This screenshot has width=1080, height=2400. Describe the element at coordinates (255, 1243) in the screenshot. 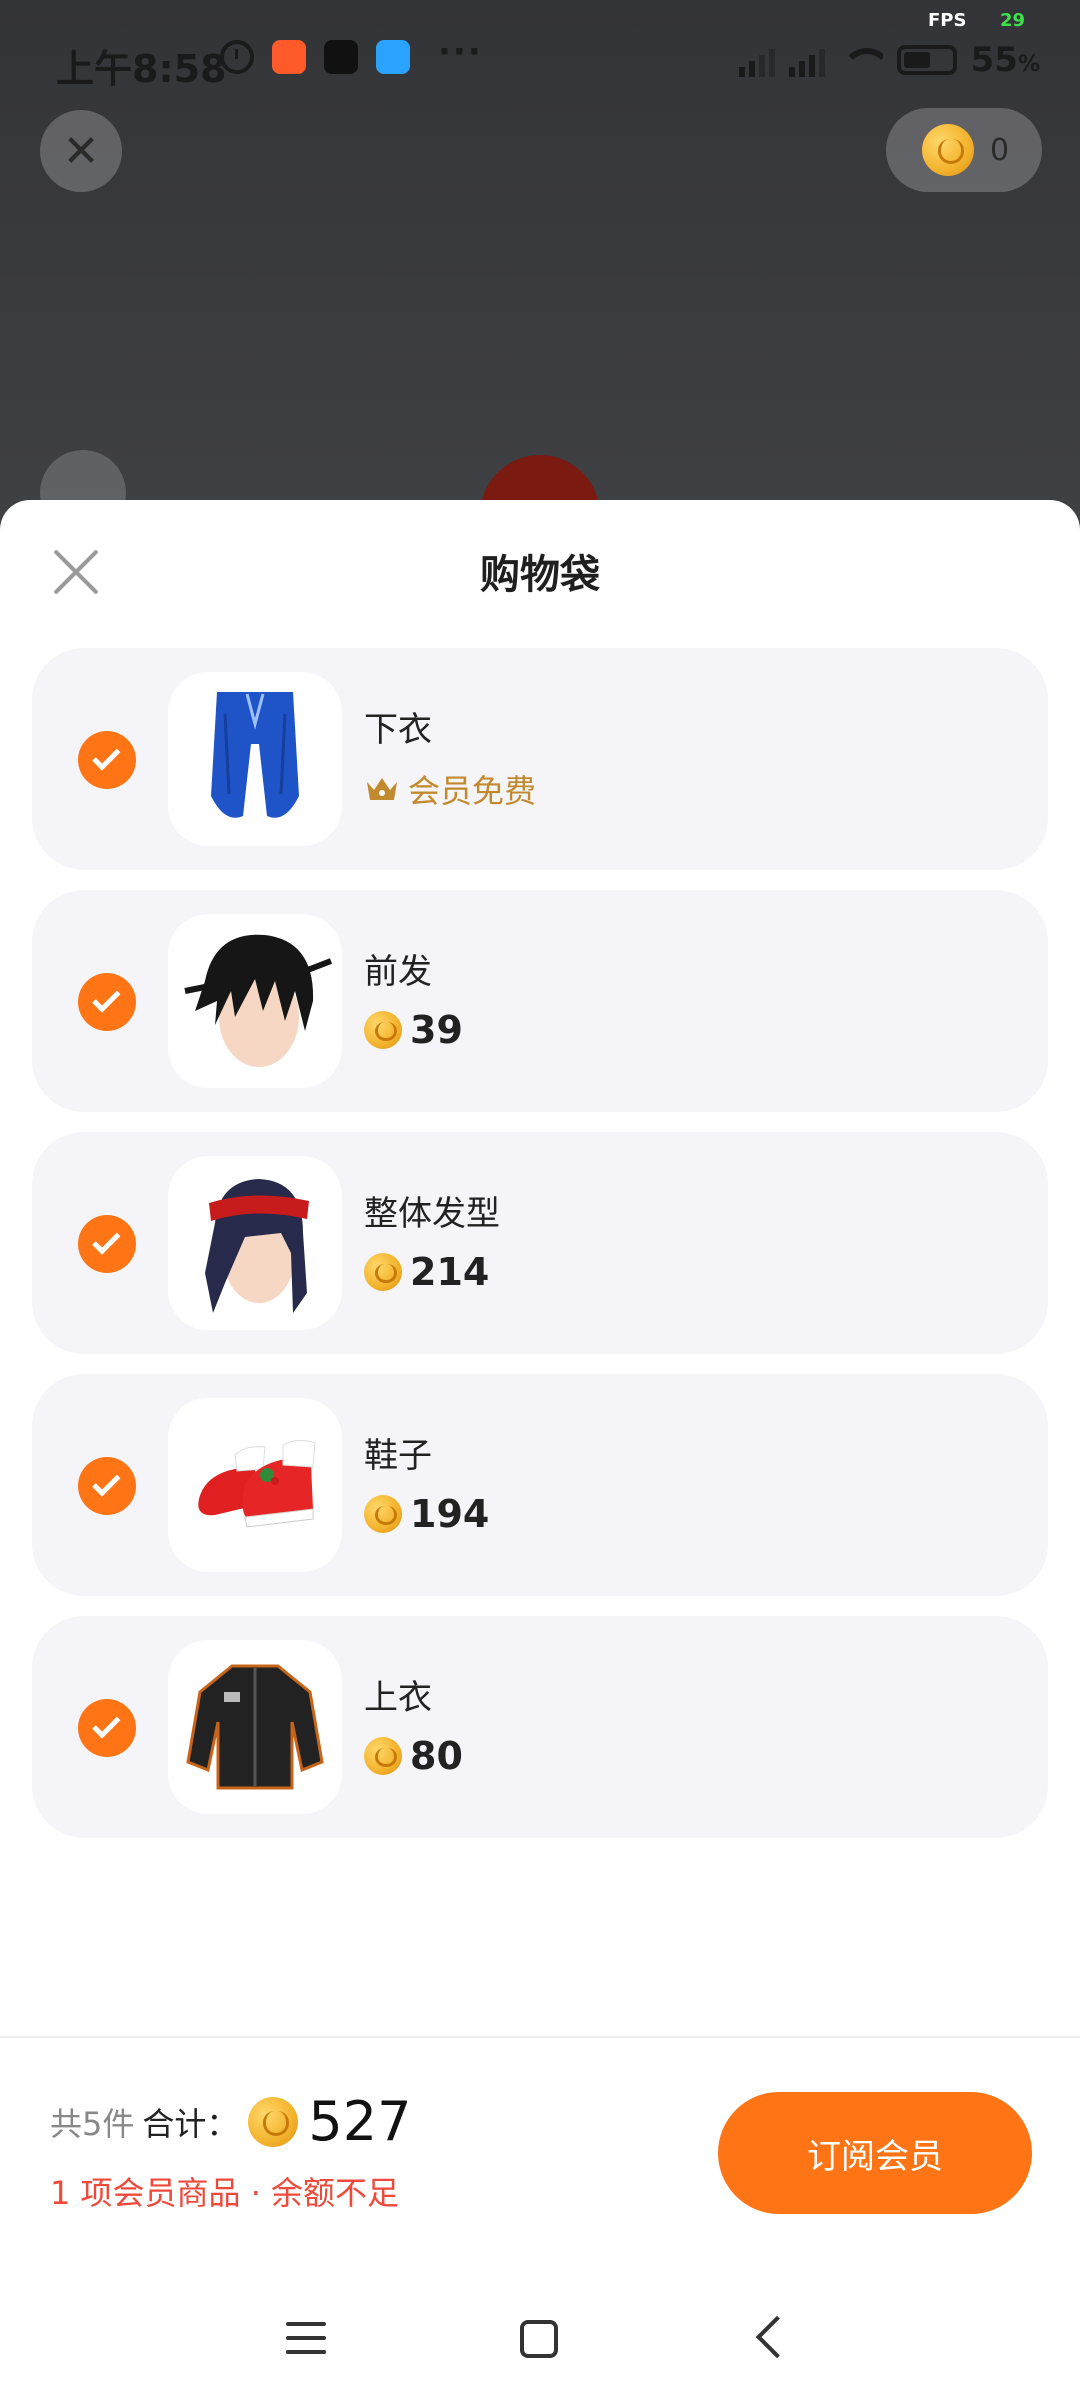

I see `item-thumbnail-hairstyle` at that location.